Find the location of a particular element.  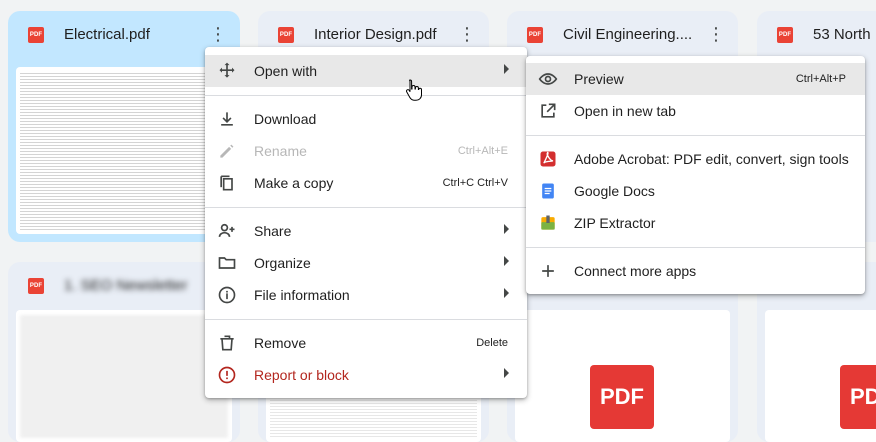

file-name: 1. SEO Newsletter is located at coordinates (126, 285).